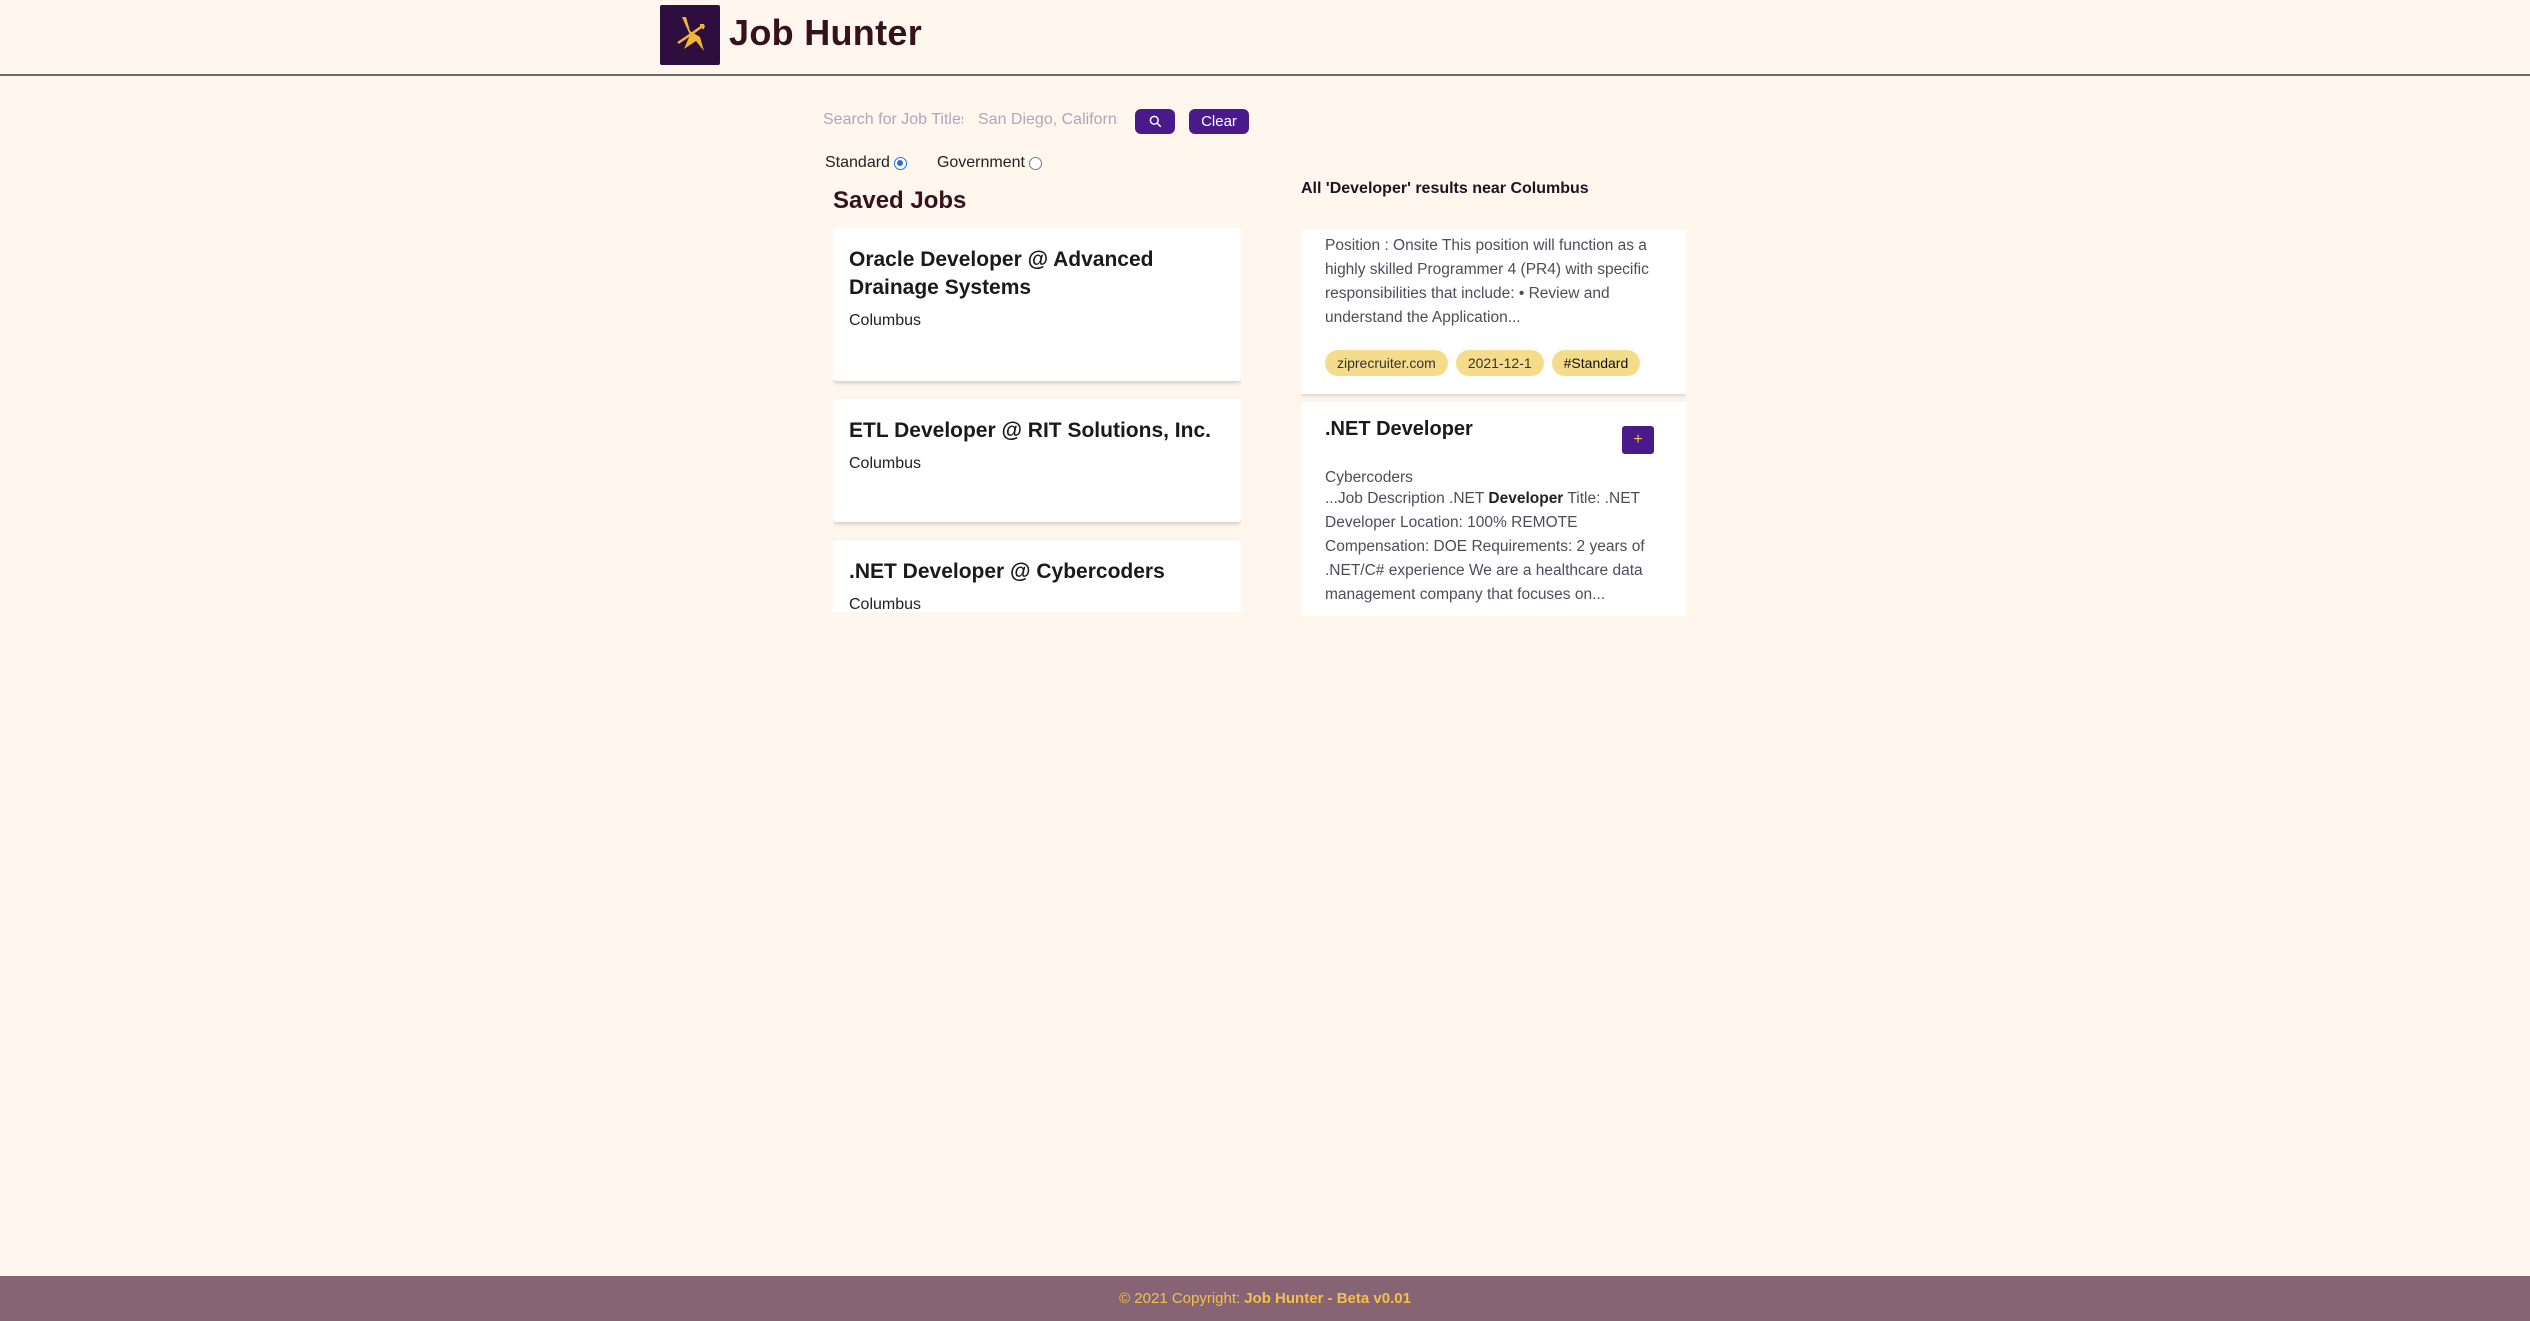  What do you see at coordinates (900, 200) in the screenshot?
I see `saved-jobs-title: Saved Jobs` at bounding box center [900, 200].